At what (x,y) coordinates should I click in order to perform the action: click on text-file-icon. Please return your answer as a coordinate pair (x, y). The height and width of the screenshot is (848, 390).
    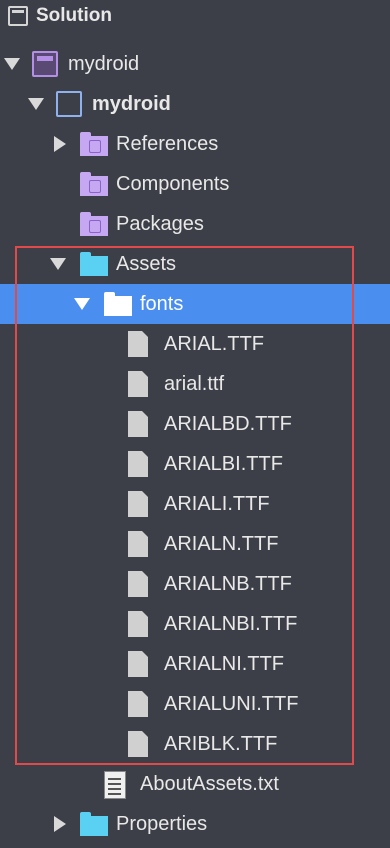
    Looking at the image, I should click on (115, 785).